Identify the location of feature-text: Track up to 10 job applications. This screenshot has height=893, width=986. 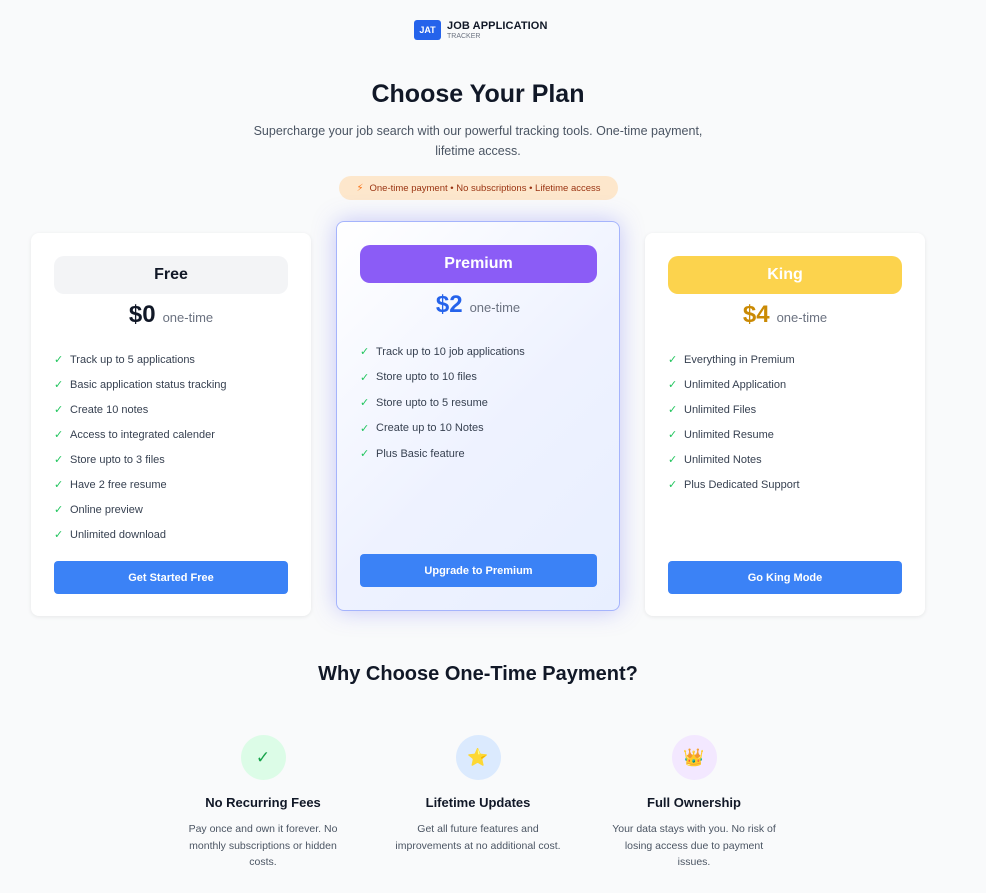
(450, 351).